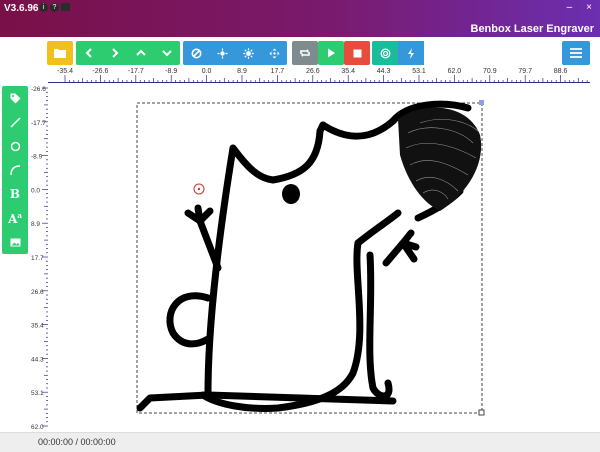  What do you see at coordinates (37, 393) in the screenshot?
I see `left-ruler-label: 53.1` at bounding box center [37, 393].